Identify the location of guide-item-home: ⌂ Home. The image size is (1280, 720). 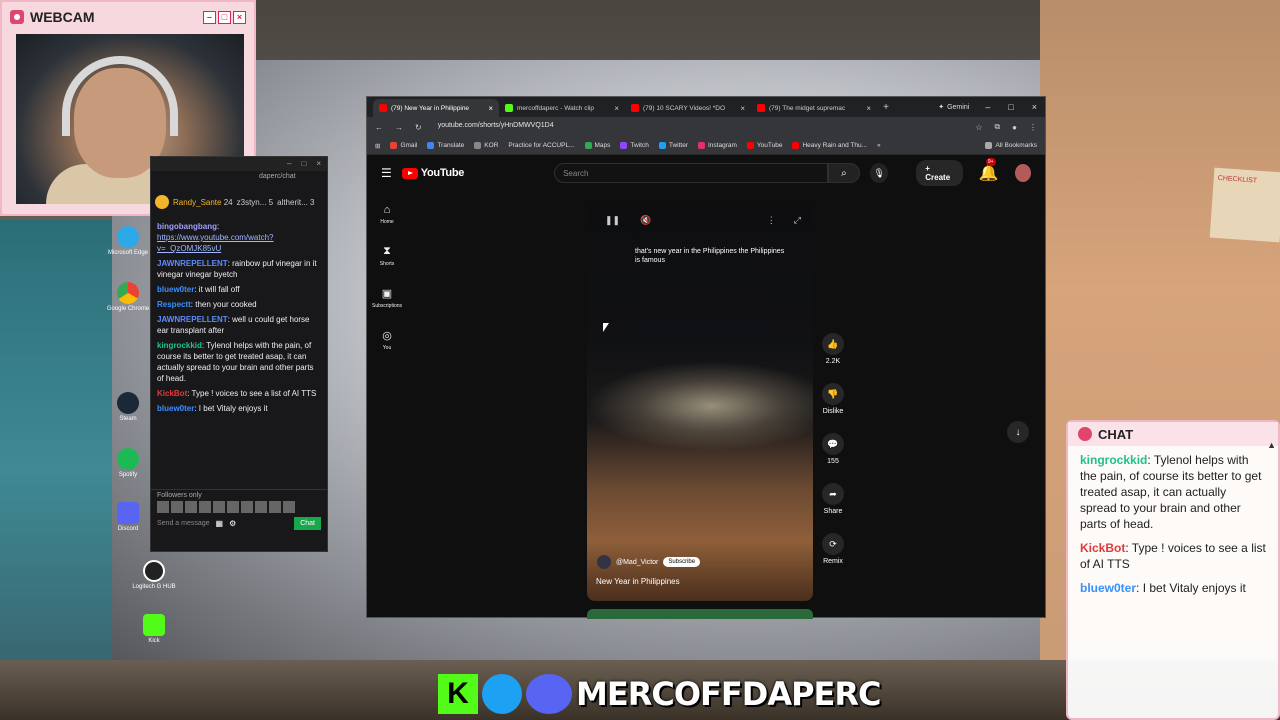
(387, 214).